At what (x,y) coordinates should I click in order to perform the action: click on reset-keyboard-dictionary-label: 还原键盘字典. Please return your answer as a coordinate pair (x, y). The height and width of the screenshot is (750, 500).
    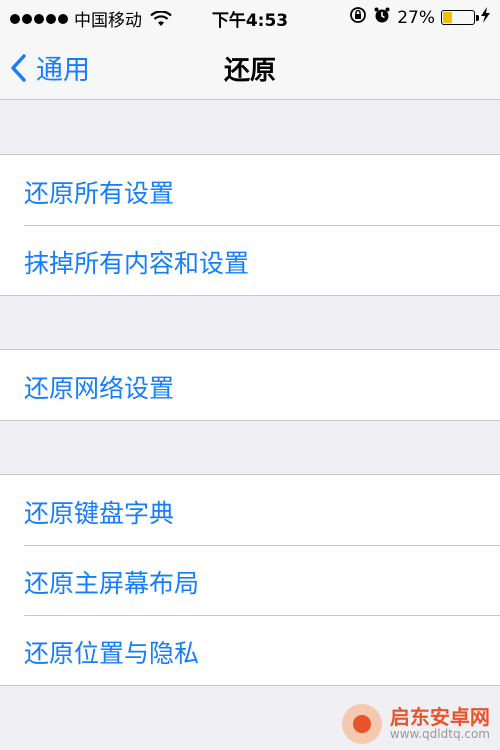
    Looking at the image, I should click on (99, 513).